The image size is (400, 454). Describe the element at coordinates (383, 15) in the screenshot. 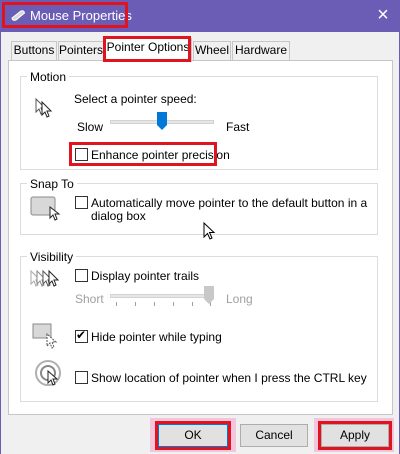

I see `close-icon: ×` at that location.